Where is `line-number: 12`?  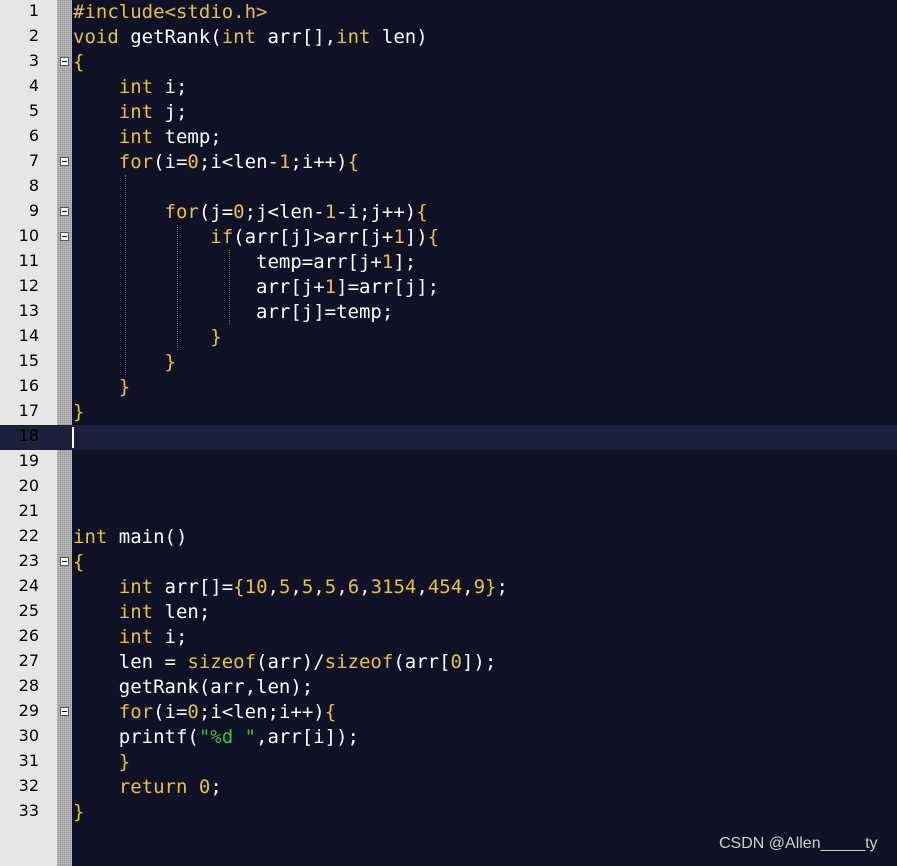 line-number: 12 is located at coordinates (28, 285).